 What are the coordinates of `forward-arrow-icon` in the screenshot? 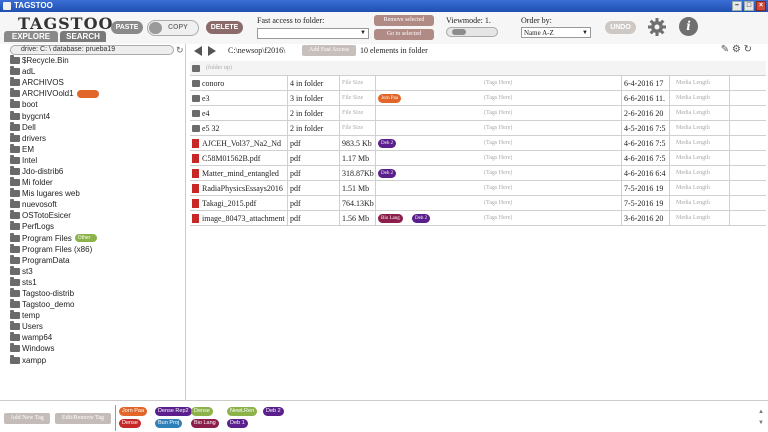 It's located at (212, 51).